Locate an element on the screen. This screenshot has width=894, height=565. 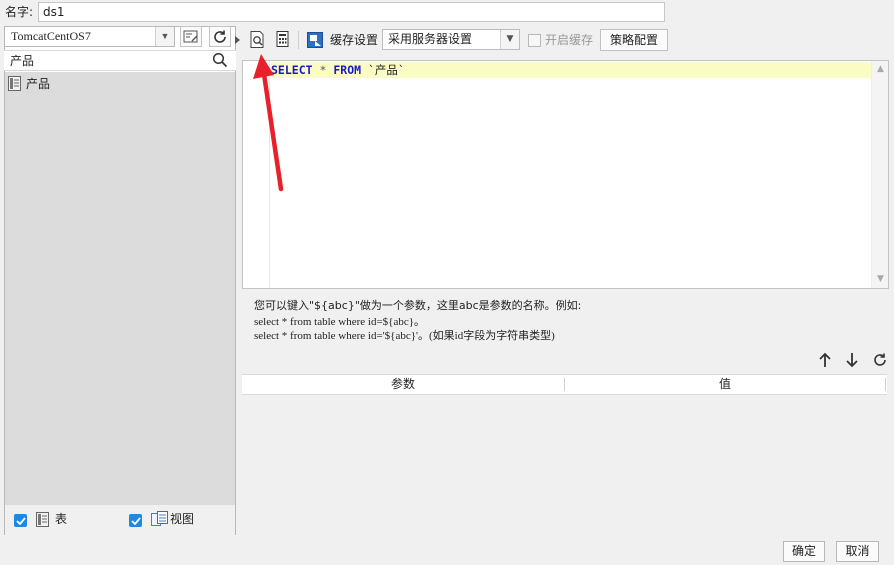
name-label: 名字: is located at coordinates (19, 12).